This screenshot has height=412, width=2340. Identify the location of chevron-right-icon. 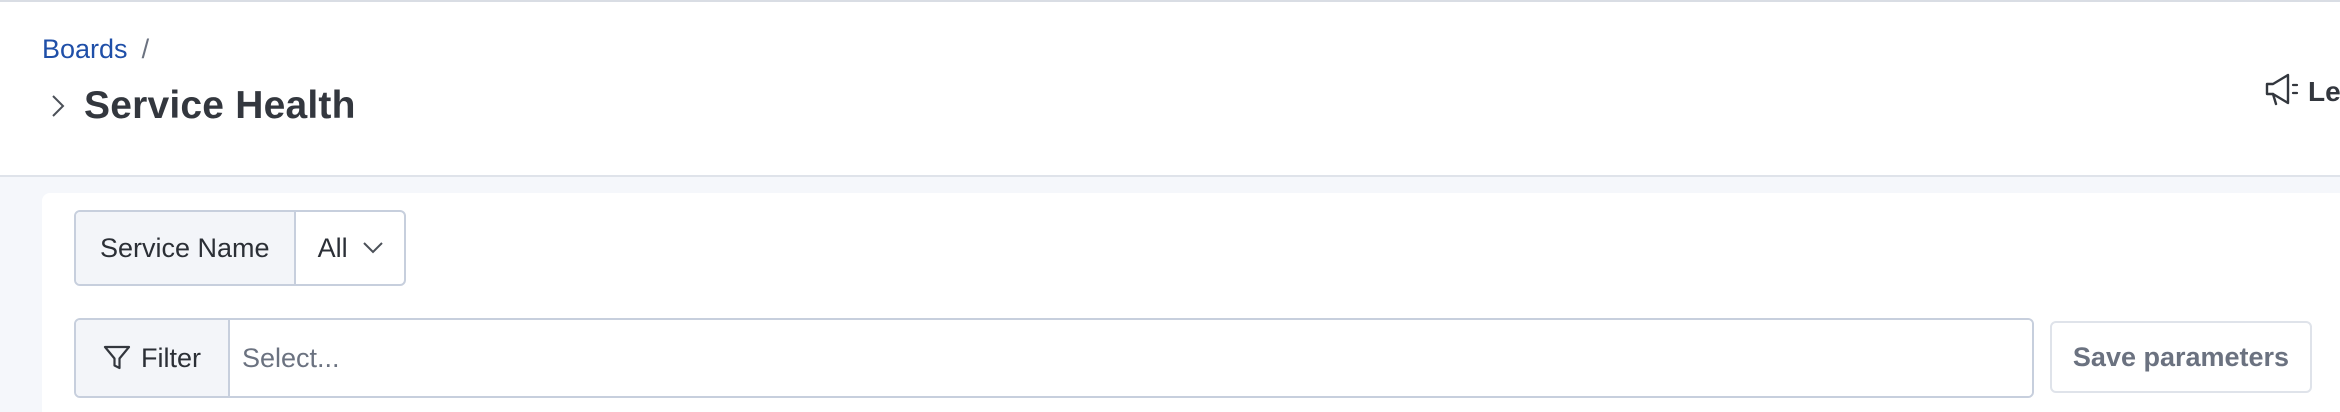
(58, 106).